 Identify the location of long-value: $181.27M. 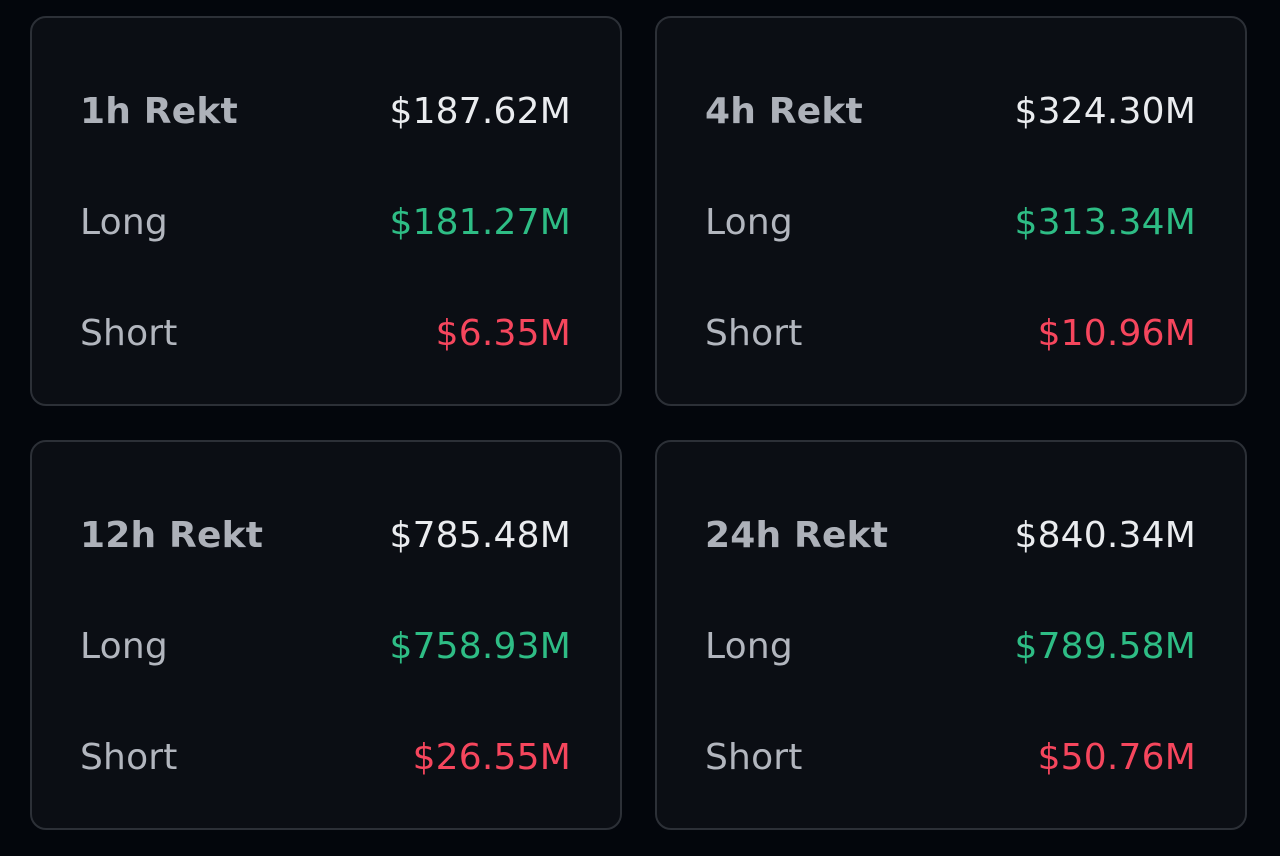
(480, 222).